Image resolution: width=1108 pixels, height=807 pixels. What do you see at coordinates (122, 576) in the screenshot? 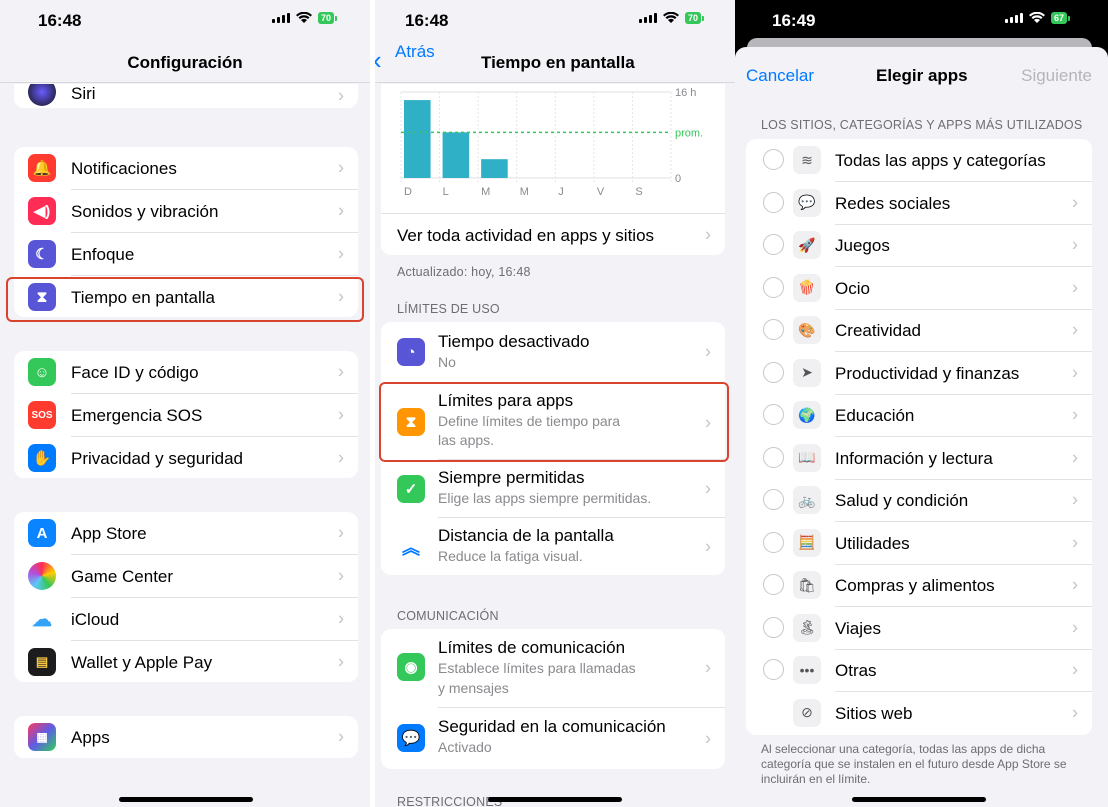
I see `settings-item-label: Game Center` at bounding box center [122, 576].